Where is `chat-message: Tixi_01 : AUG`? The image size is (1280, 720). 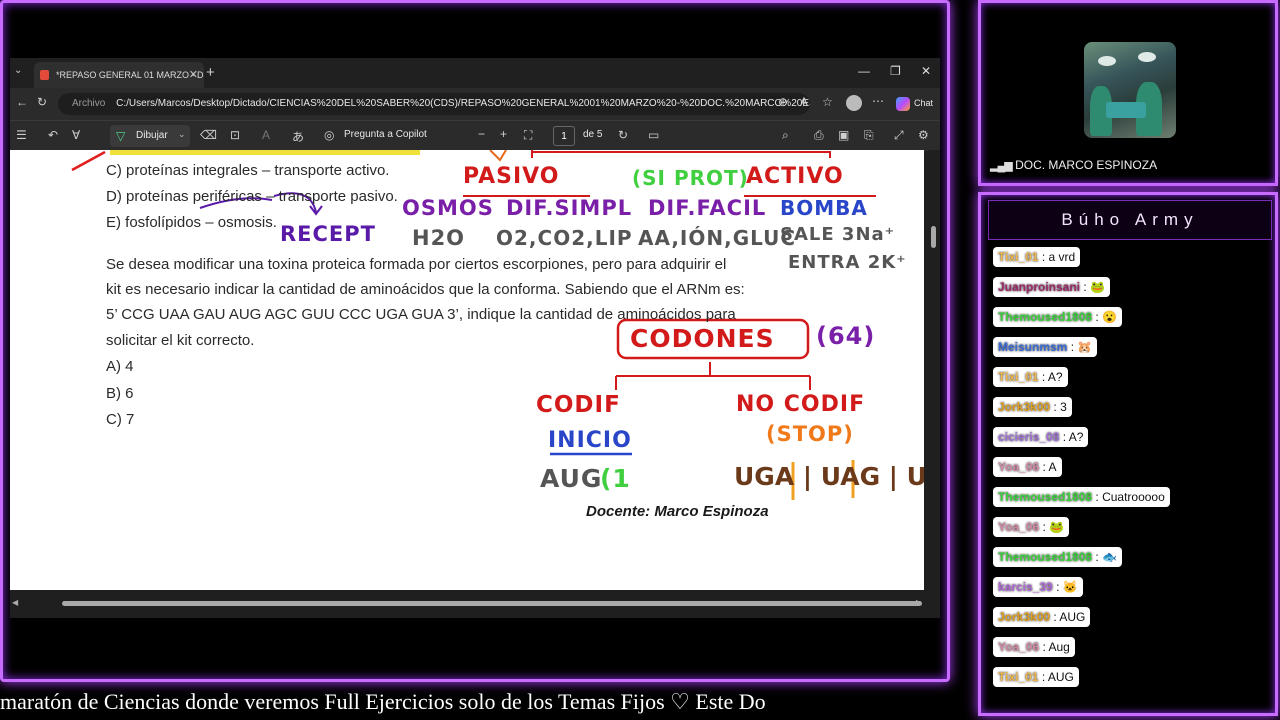 chat-message: Tixi_01 : AUG is located at coordinates (1036, 677).